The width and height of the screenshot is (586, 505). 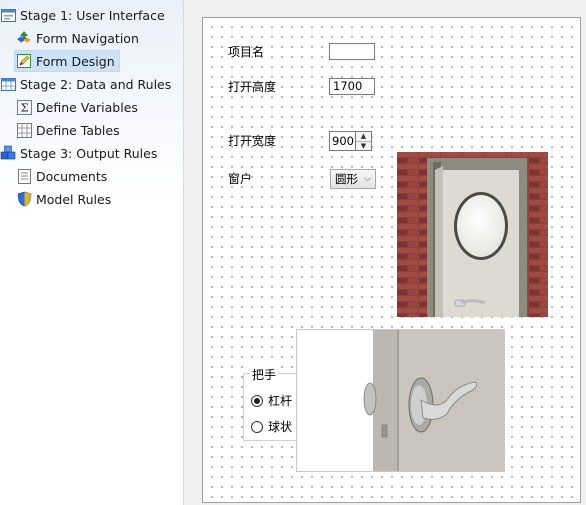 What do you see at coordinates (24, 61) in the screenshot?
I see `form-edit-icon` at bounding box center [24, 61].